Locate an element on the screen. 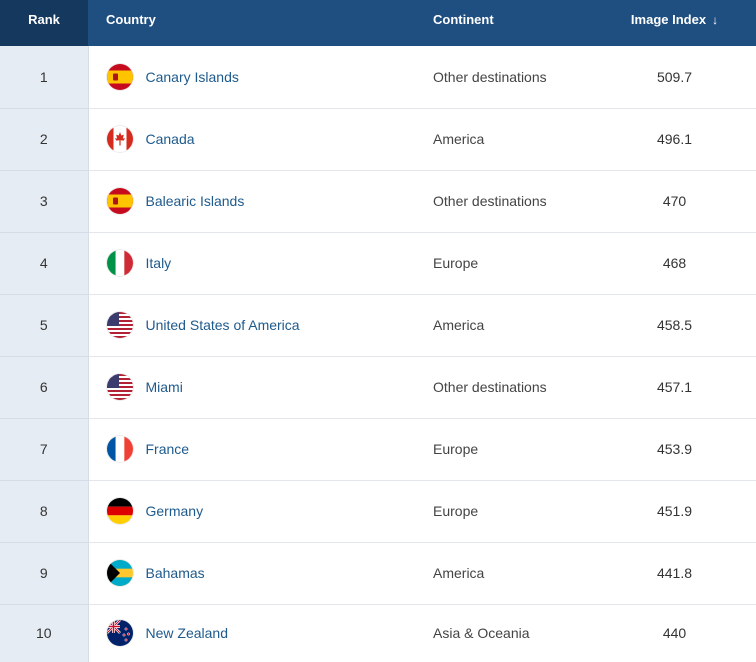 The width and height of the screenshot is (756, 662). table-header-row: Rank Country Continent Image Index ↓ is located at coordinates (378, 23).